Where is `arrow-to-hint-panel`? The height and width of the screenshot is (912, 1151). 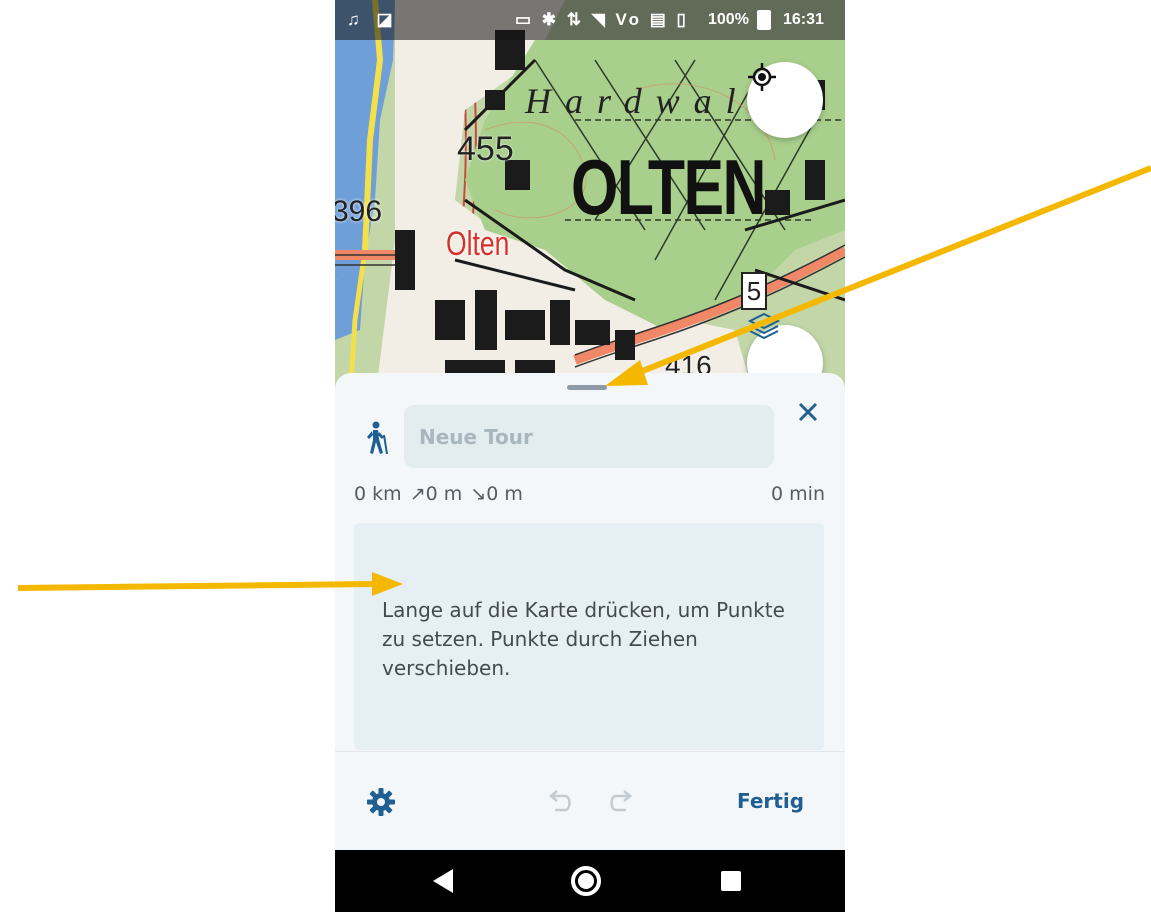 arrow-to-hint-panel is located at coordinates (210, 584).